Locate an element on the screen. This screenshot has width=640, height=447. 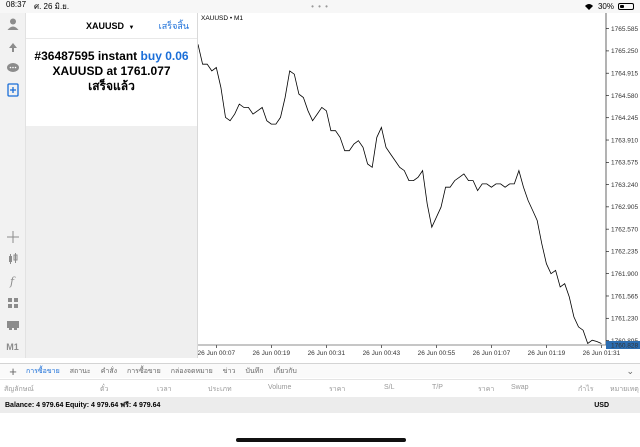
order-line: #36487595 instant buy 0.06 is located at coordinates (111, 56).